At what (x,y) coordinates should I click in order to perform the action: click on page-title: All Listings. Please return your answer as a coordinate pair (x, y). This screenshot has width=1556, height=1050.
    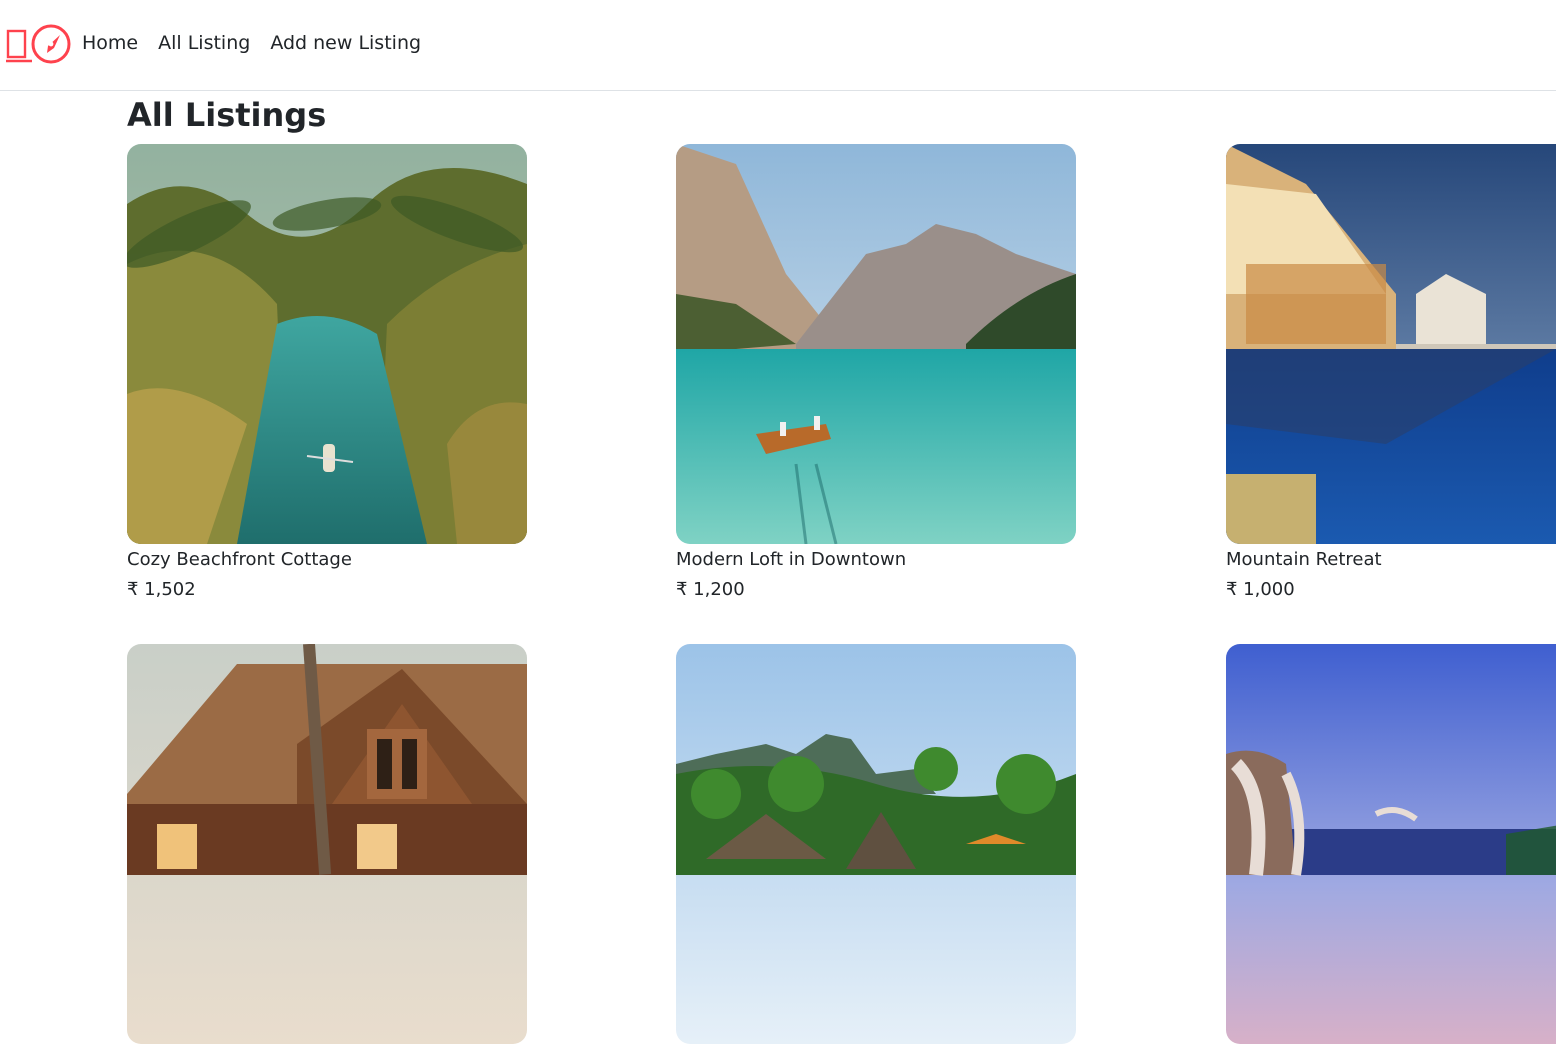
    Looking at the image, I should click on (227, 115).